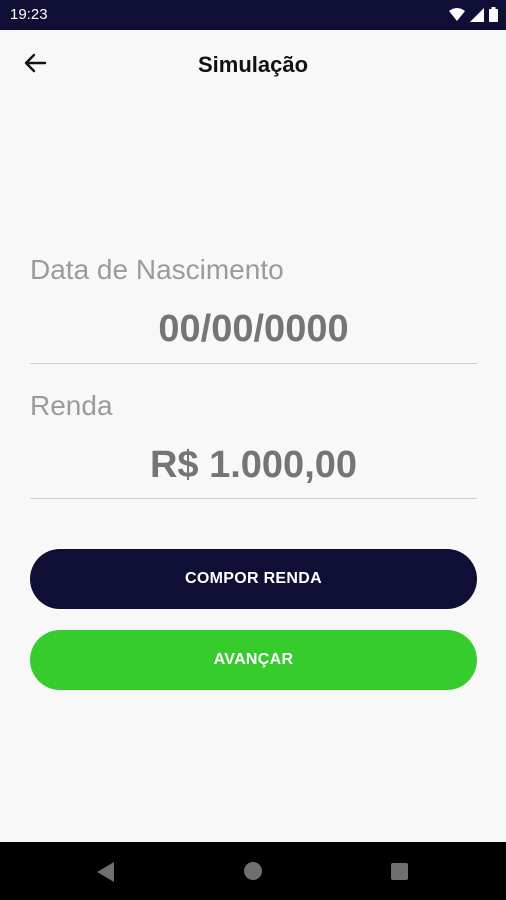 This screenshot has width=506, height=900. Describe the element at coordinates (399, 871) in the screenshot. I see `nav-recents-icon` at that location.